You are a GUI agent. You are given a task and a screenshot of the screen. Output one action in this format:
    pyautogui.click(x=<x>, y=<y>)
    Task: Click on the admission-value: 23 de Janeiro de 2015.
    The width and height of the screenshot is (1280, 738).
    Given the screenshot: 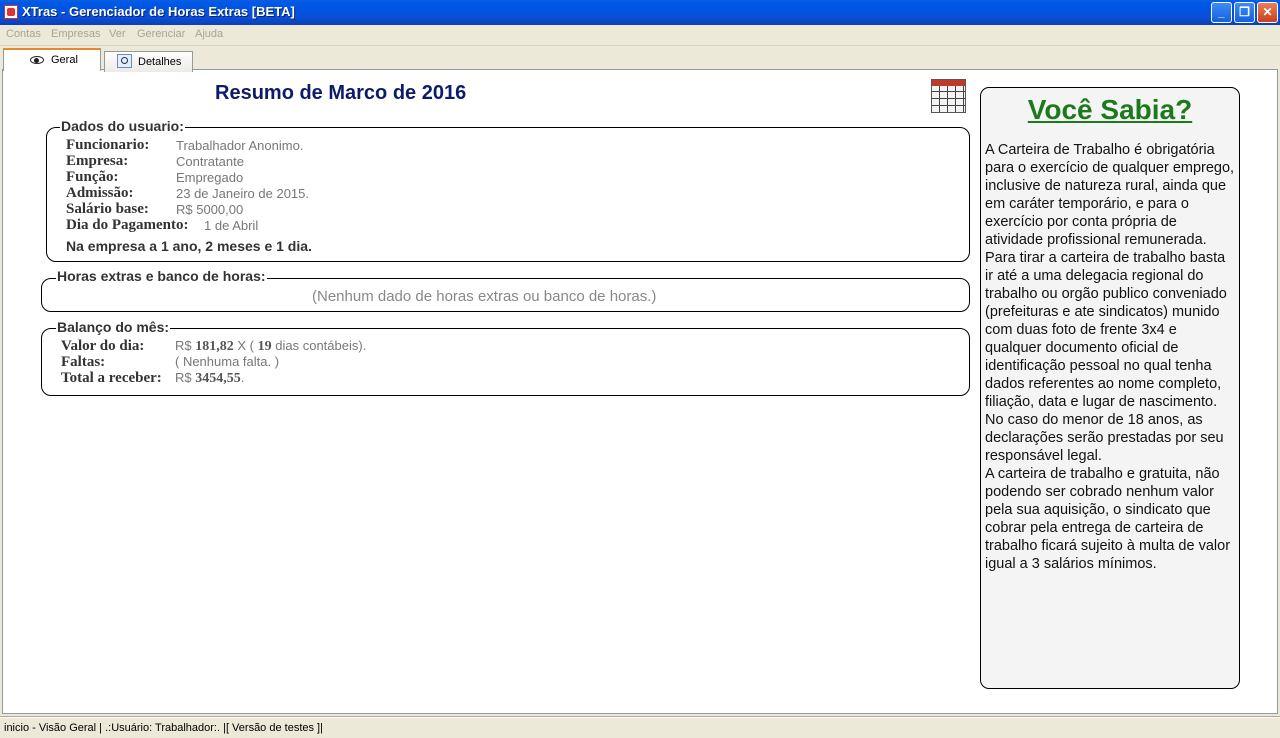 What is the action you would take?
    pyautogui.click(x=242, y=193)
    